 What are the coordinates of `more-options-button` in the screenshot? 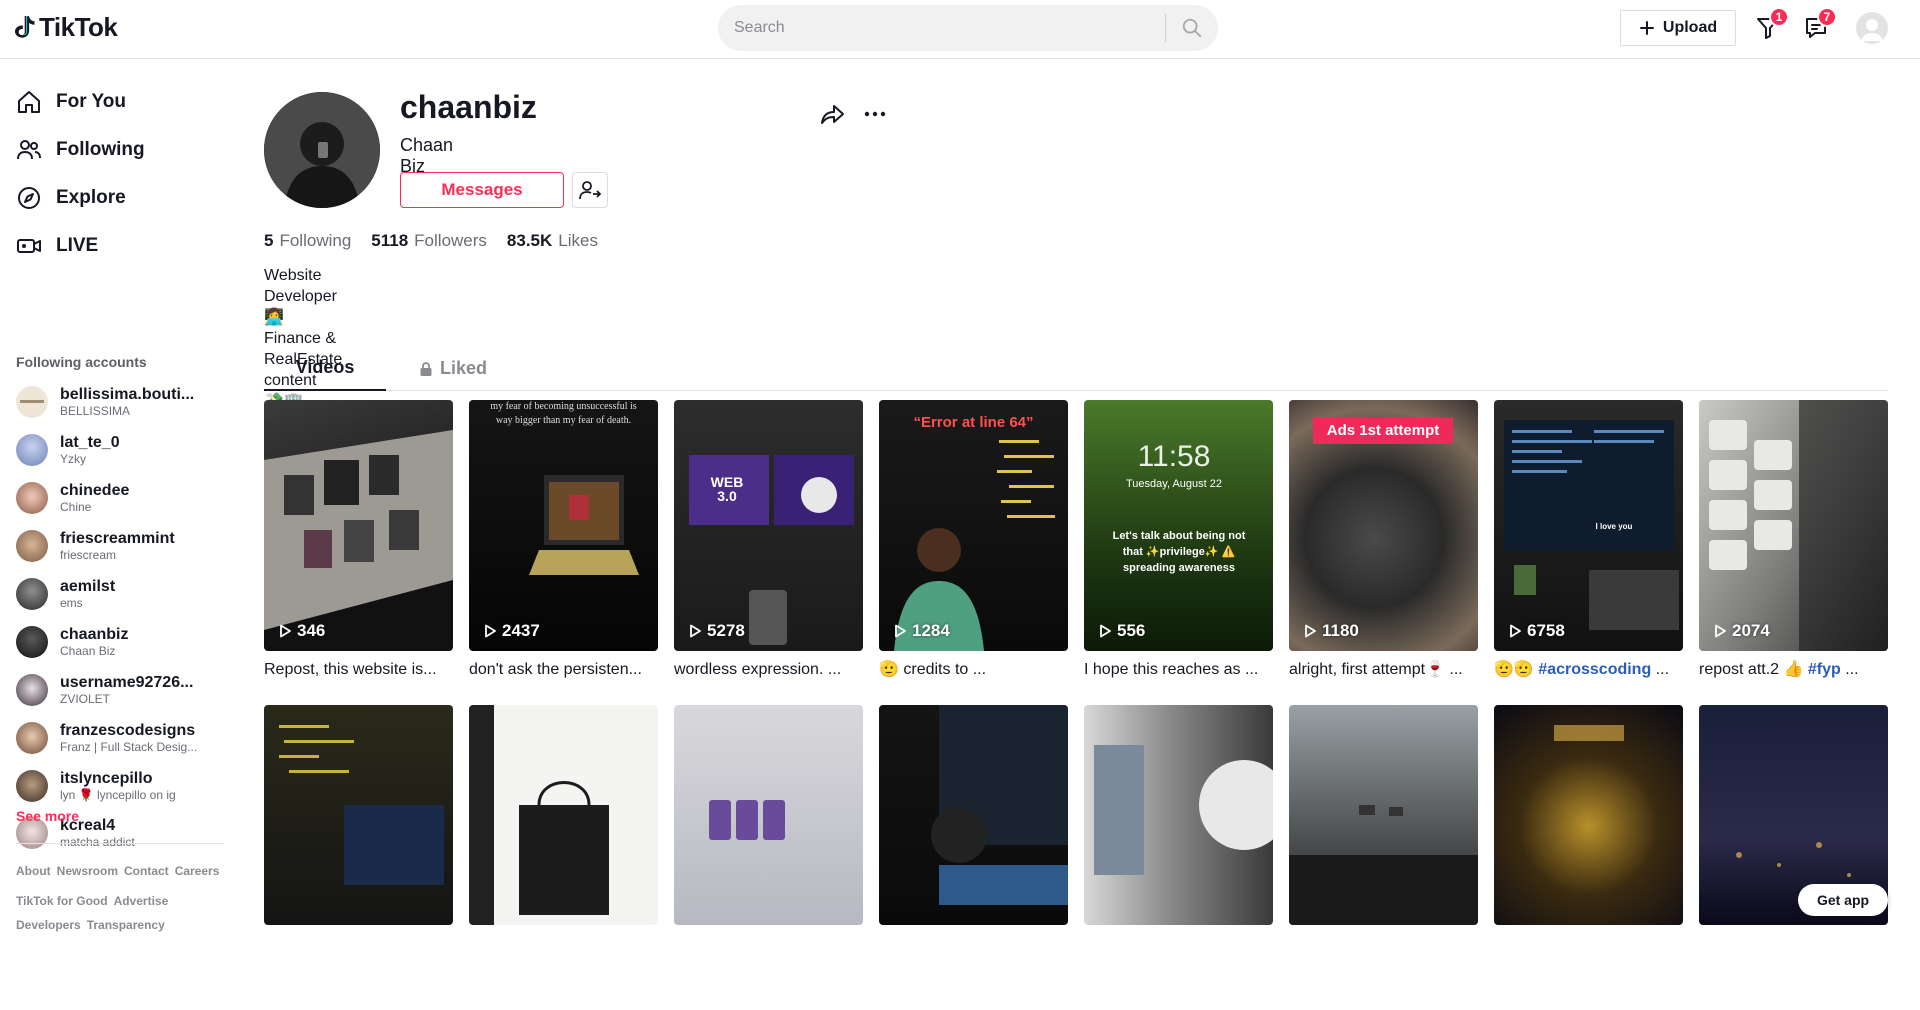 It's located at (875, 116).